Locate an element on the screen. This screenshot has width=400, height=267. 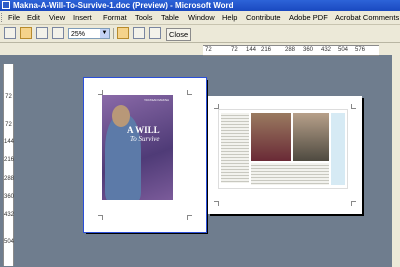
view-ruler-icon is located at coordinates (123, 33).